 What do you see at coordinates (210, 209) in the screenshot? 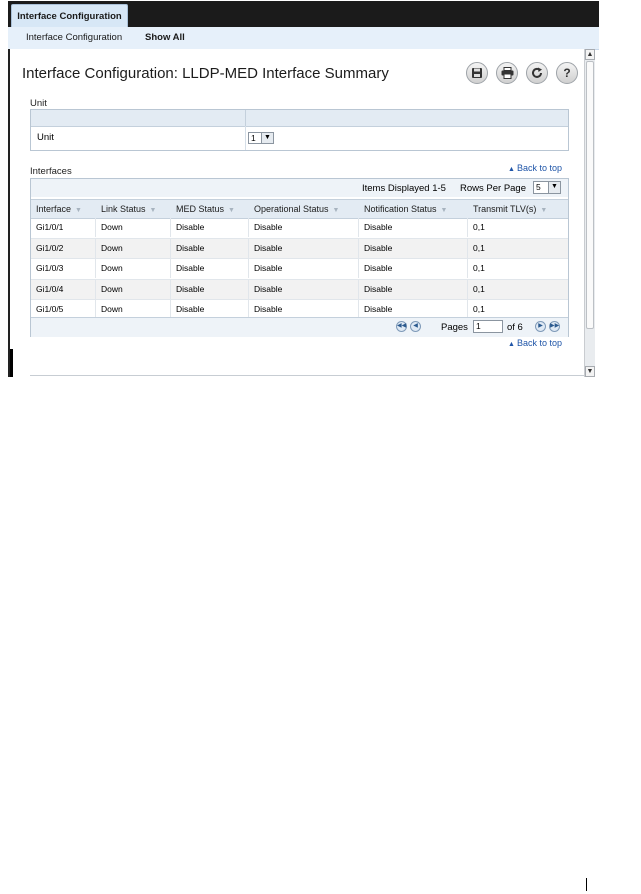
I see `column-header-med-status: MED Status ▼` at bounding box center [210, 209].